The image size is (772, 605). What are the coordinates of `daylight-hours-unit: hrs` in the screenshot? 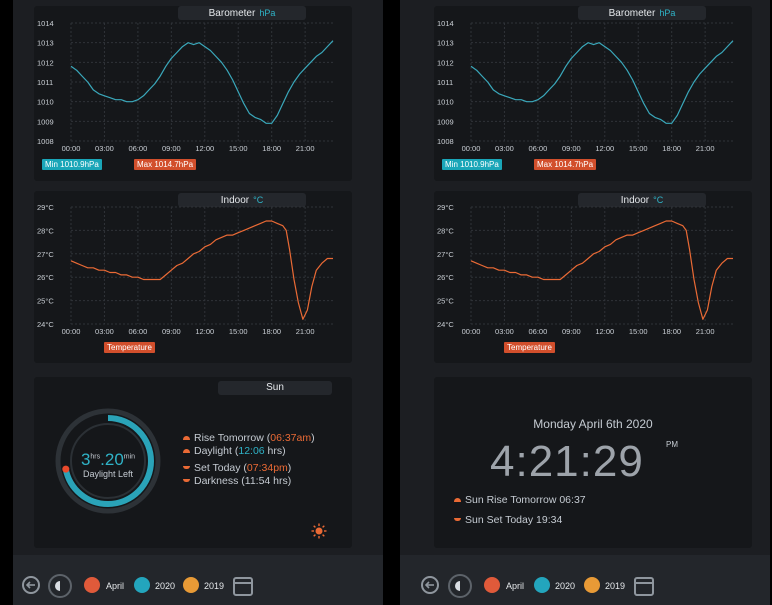 It's located at (95, 457).